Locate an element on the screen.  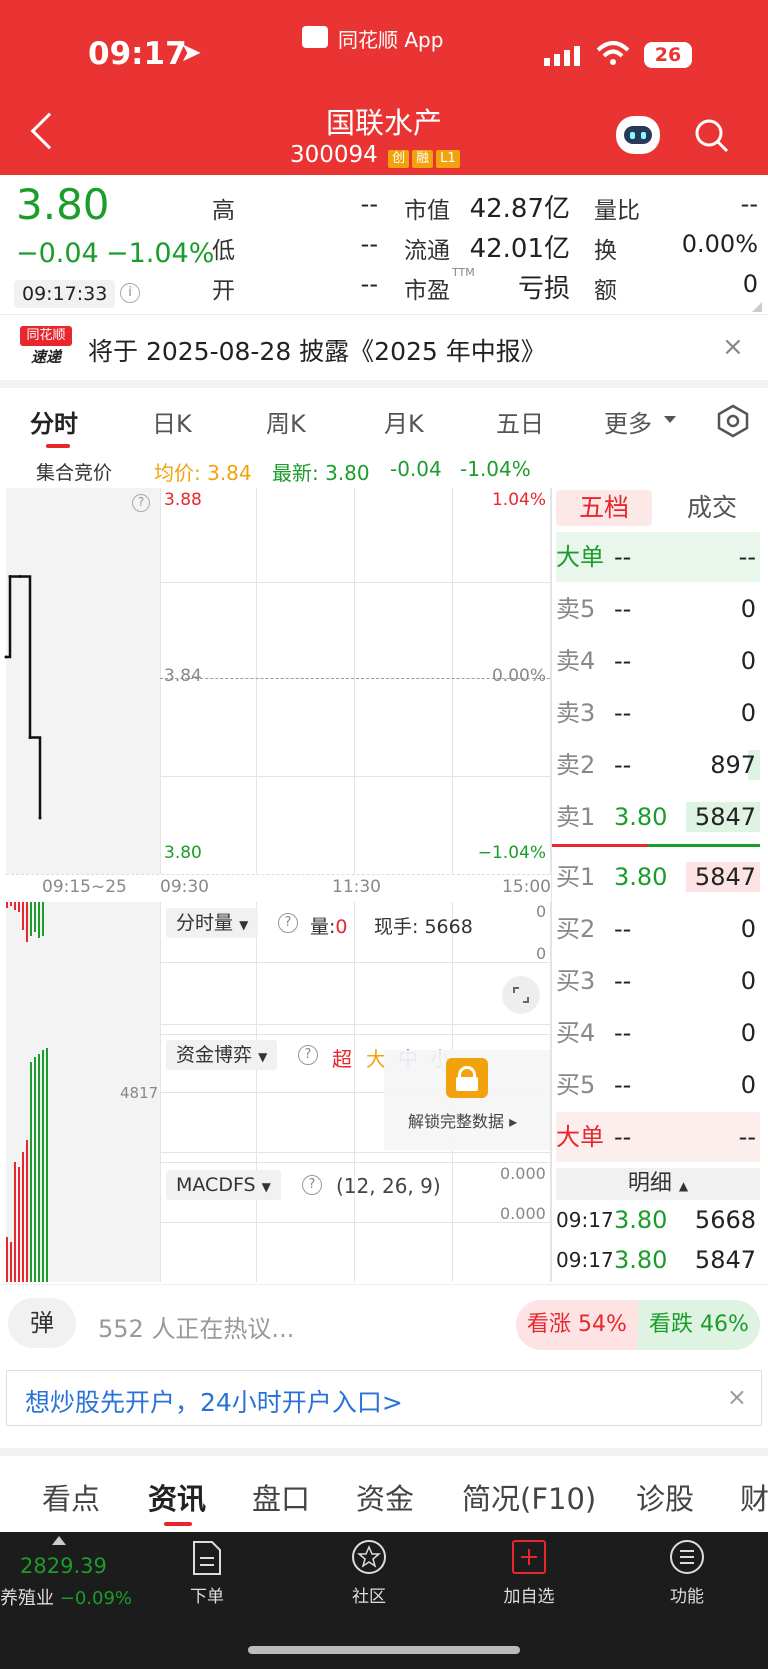
sell-label: 卖1 is located at coordinates (576, 817).